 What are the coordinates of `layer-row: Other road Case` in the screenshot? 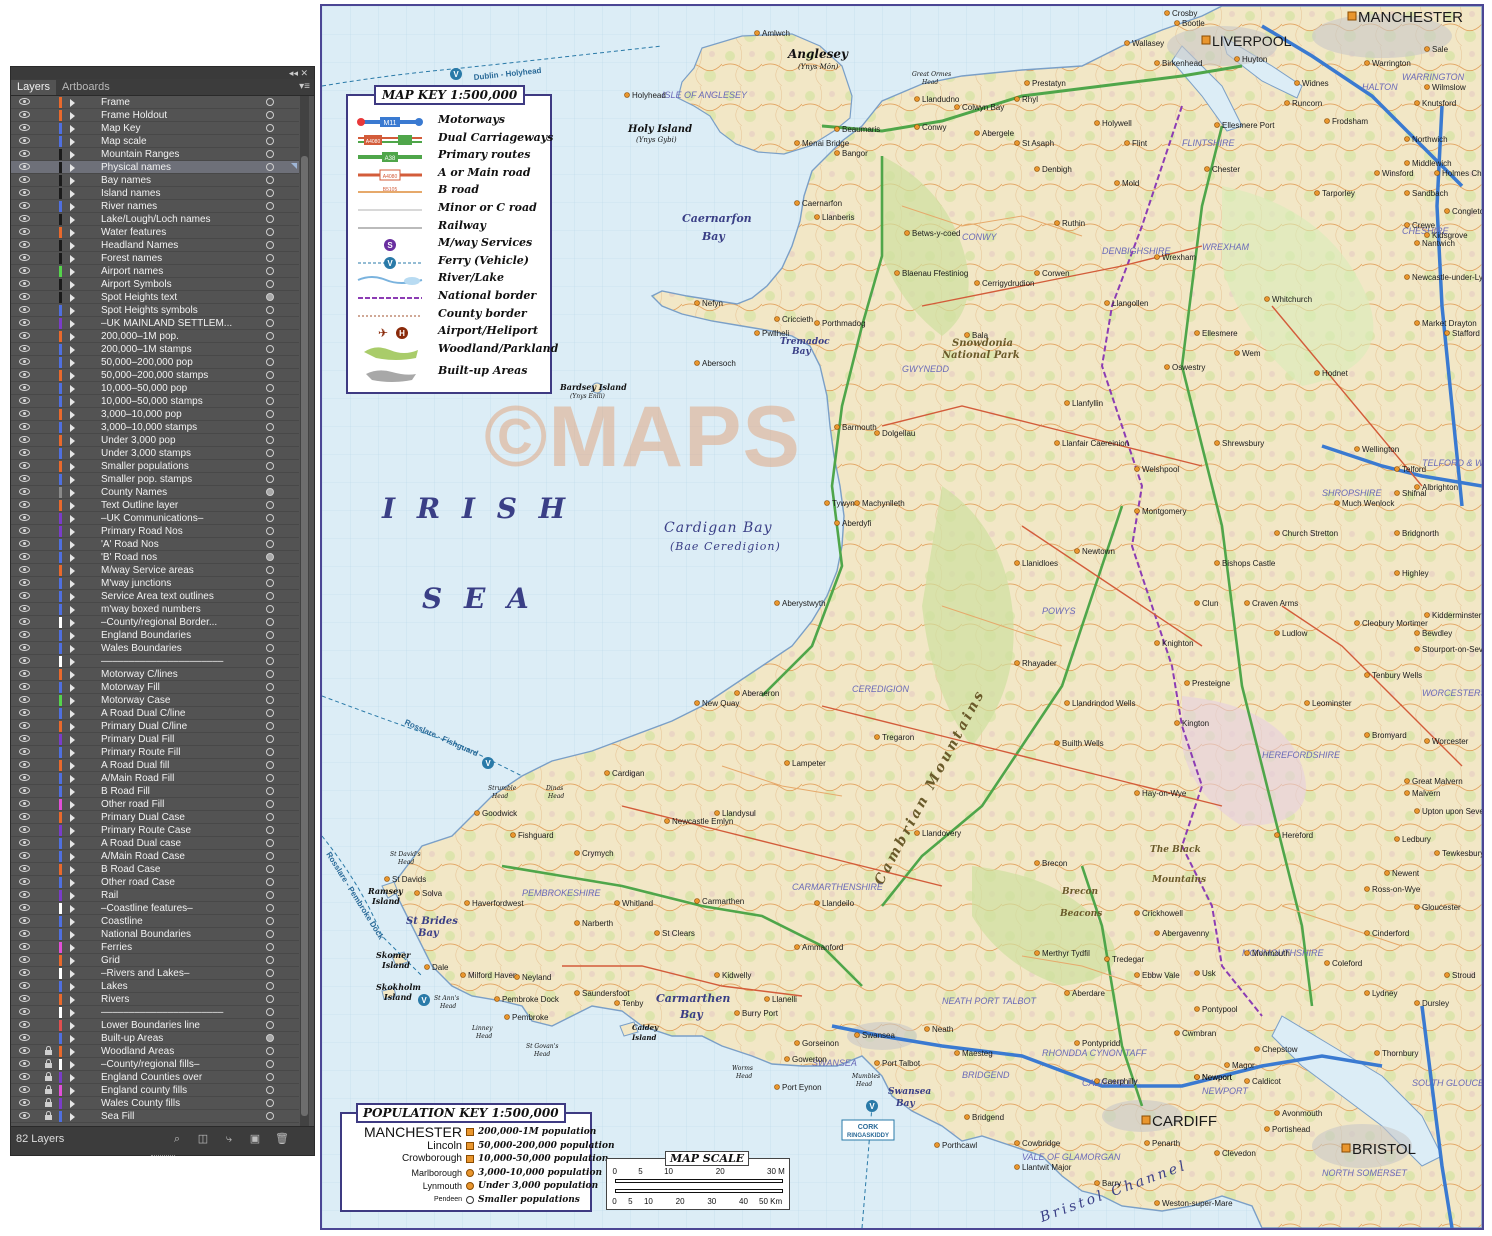 It's located at (155, 882).